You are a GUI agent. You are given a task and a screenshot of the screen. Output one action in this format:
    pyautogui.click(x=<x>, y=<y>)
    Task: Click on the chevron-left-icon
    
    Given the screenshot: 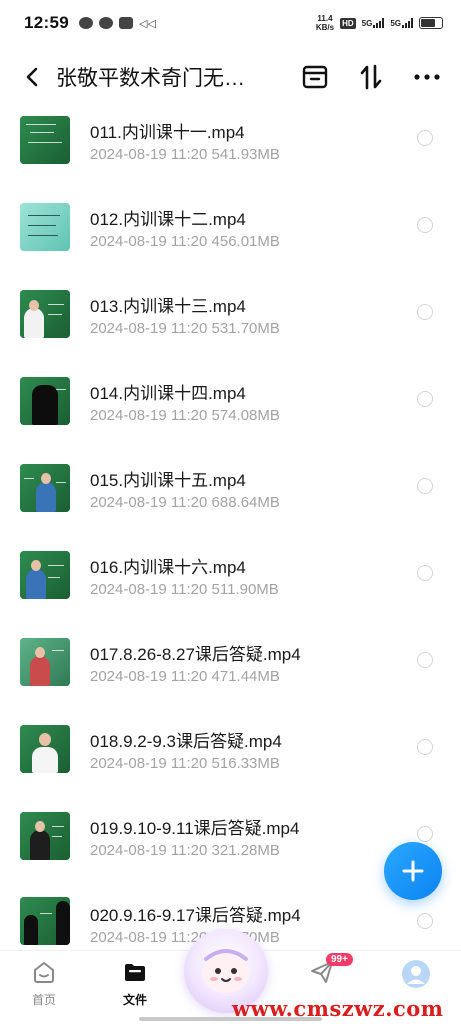 What is the action you would take?
    pyautogui.click(x=32, y=77)
    